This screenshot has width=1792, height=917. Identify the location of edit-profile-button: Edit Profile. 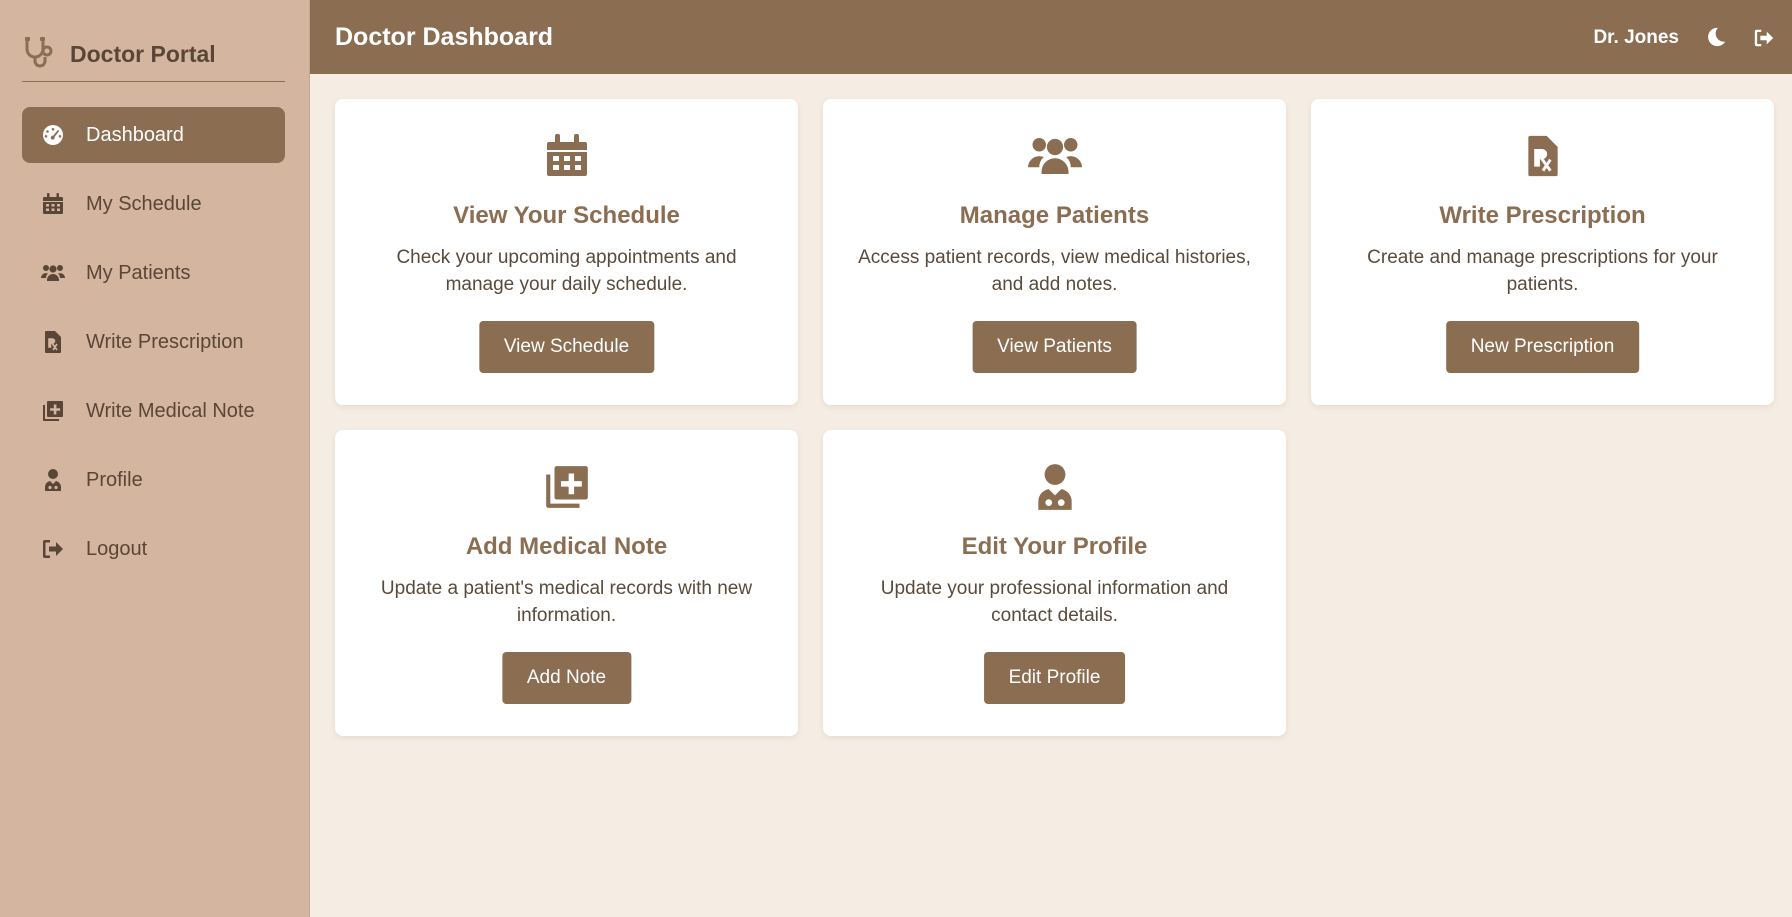
(1054, 678).